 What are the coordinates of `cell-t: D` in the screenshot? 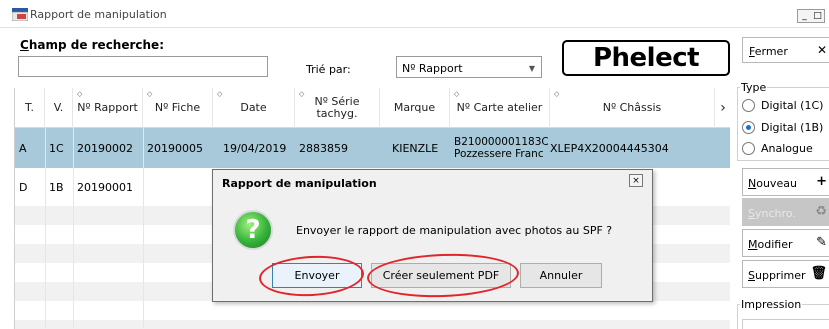 It's located at (23, 187).